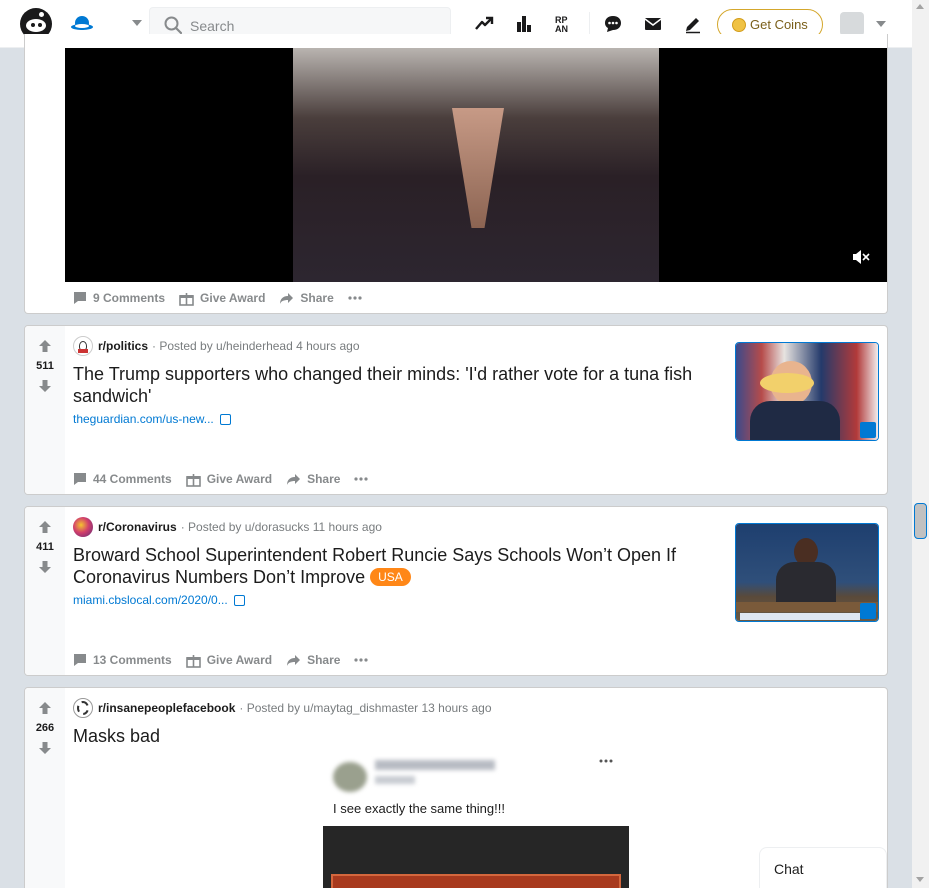 This screenshot has height=888, width=929. Describe the element at coordinates (395, 780) in the screenshot. I see `blurred-time` at that location.